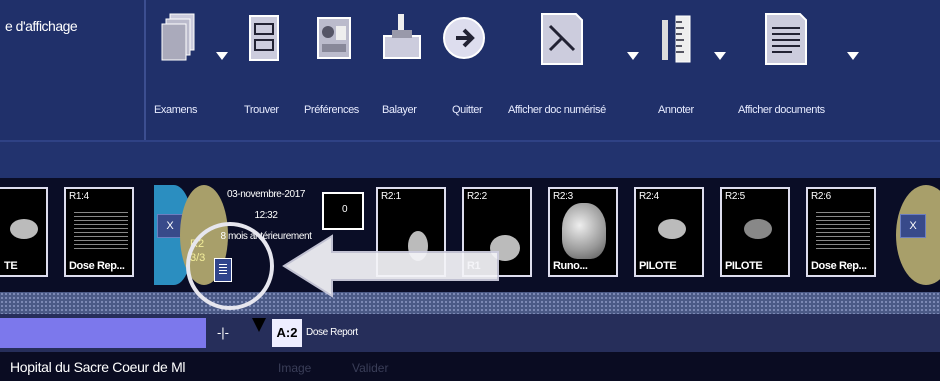 The image size is (940, 381). I want to click on viewer-dropdown-triangle, so click(259, 325).